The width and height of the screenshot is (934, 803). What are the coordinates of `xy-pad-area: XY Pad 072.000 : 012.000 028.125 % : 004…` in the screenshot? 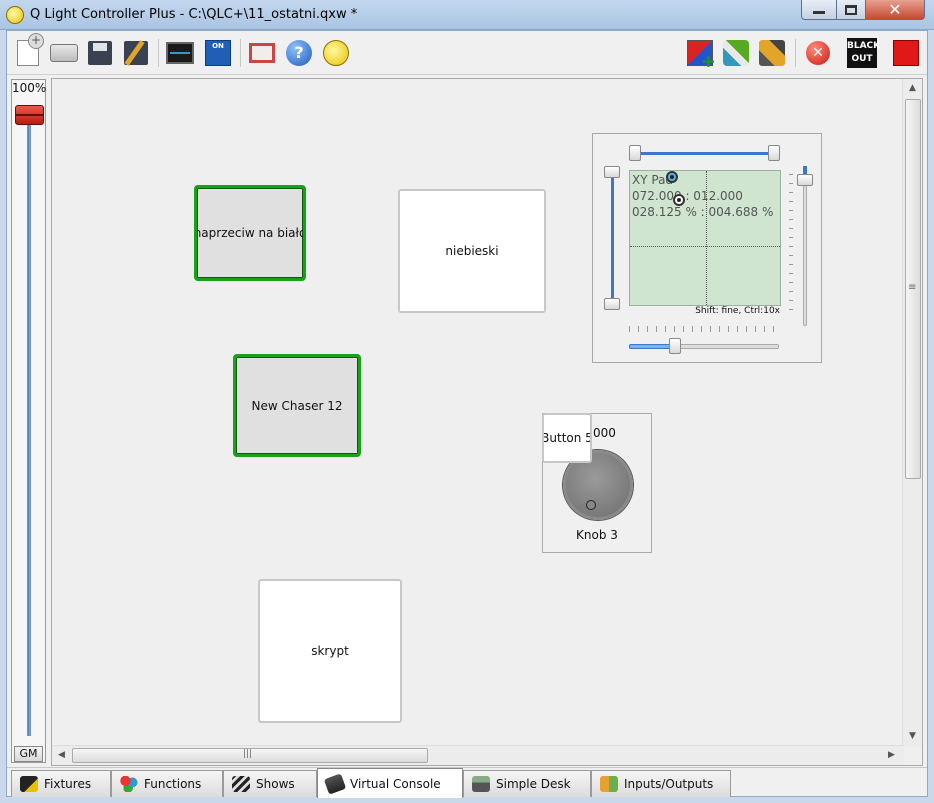 It's located at (705, 238).